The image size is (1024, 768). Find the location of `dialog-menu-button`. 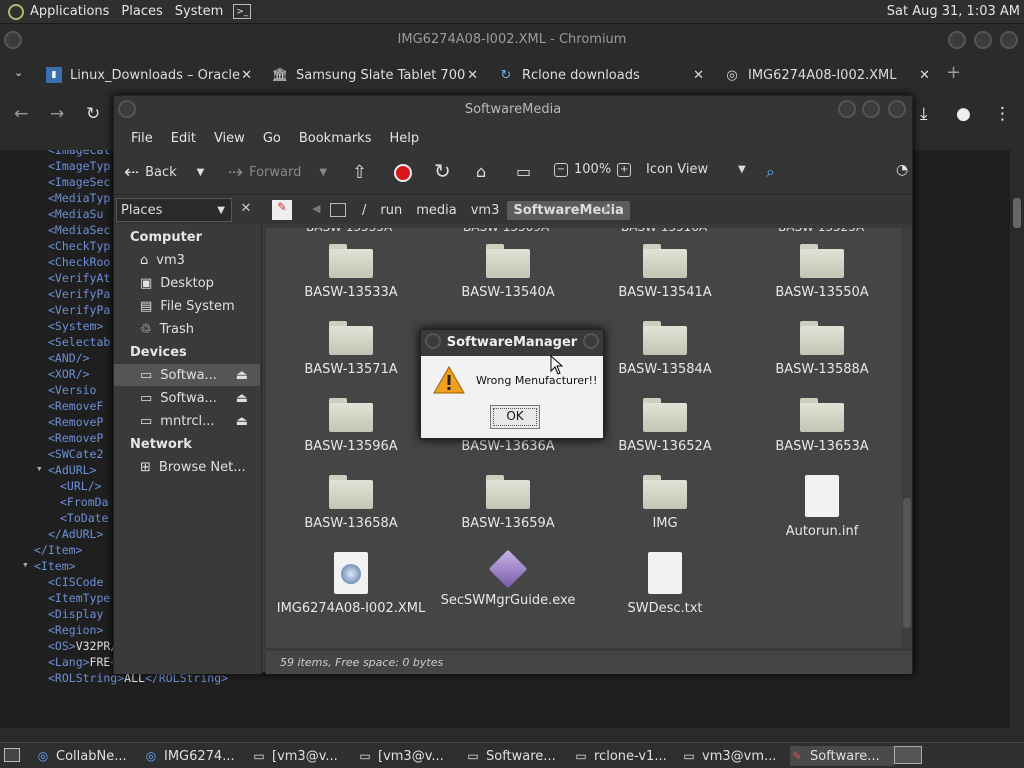

dialog-menu-button is located at coordinates (433, 341).